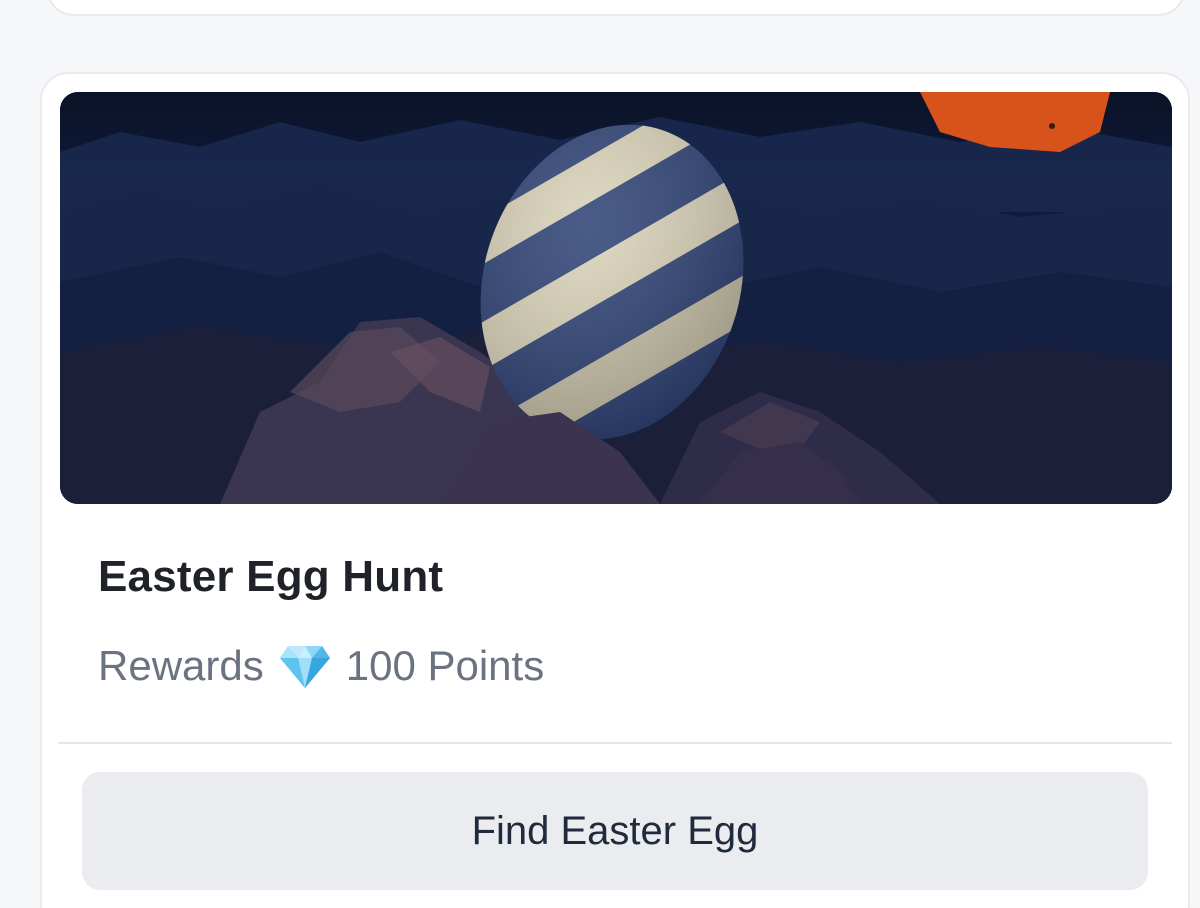 The height and width of the screenshot is (908, 1200). Describe the element at coordinates (305, 666) in the screenshot. I see `gem-icon` at that location.